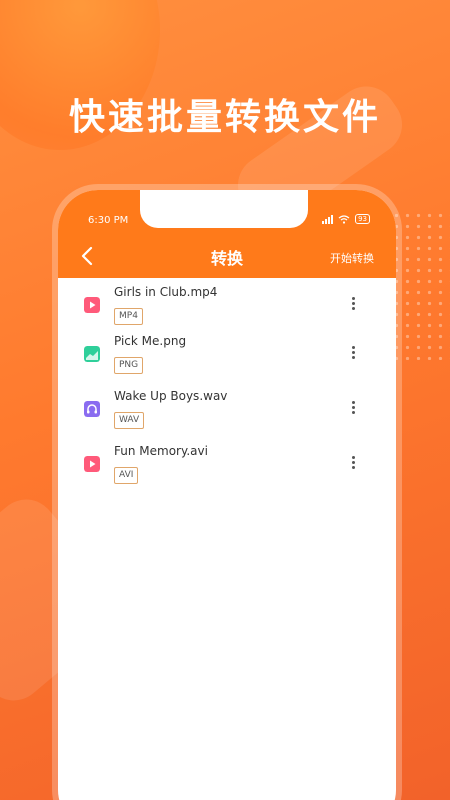 The image size is (450, 800). What do you see at coordinates (227, 234) in the screenshot?
I see `app-bar: 6:30 PM 93 转换 开始转换` at bounding box center [227, 234].